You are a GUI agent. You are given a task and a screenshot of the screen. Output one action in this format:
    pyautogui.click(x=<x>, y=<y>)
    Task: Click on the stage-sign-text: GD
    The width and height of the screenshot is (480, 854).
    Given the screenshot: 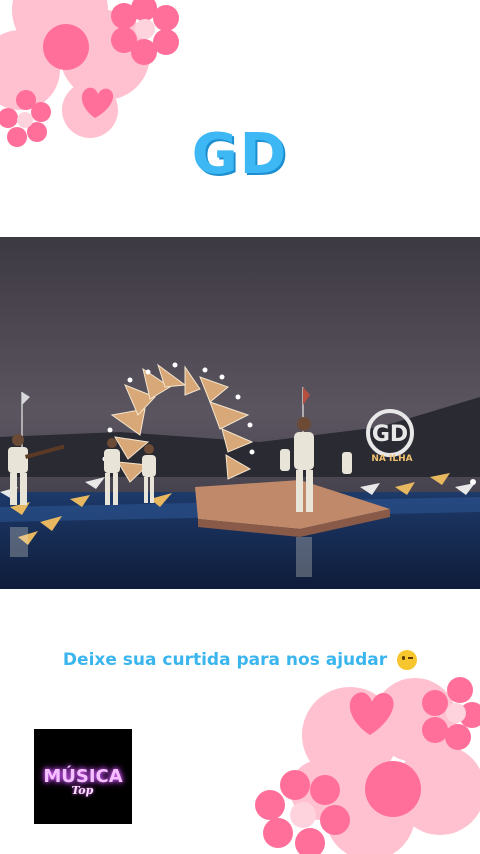 What is the action you would take?
    pyautogui.click(x=390, y=434)
    